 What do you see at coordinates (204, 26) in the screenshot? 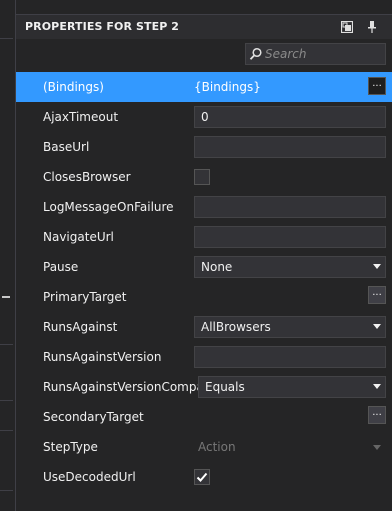
I see `panel-titlebar: PROPERTIES FOR STEP 2` at bounding box center [204, 26].